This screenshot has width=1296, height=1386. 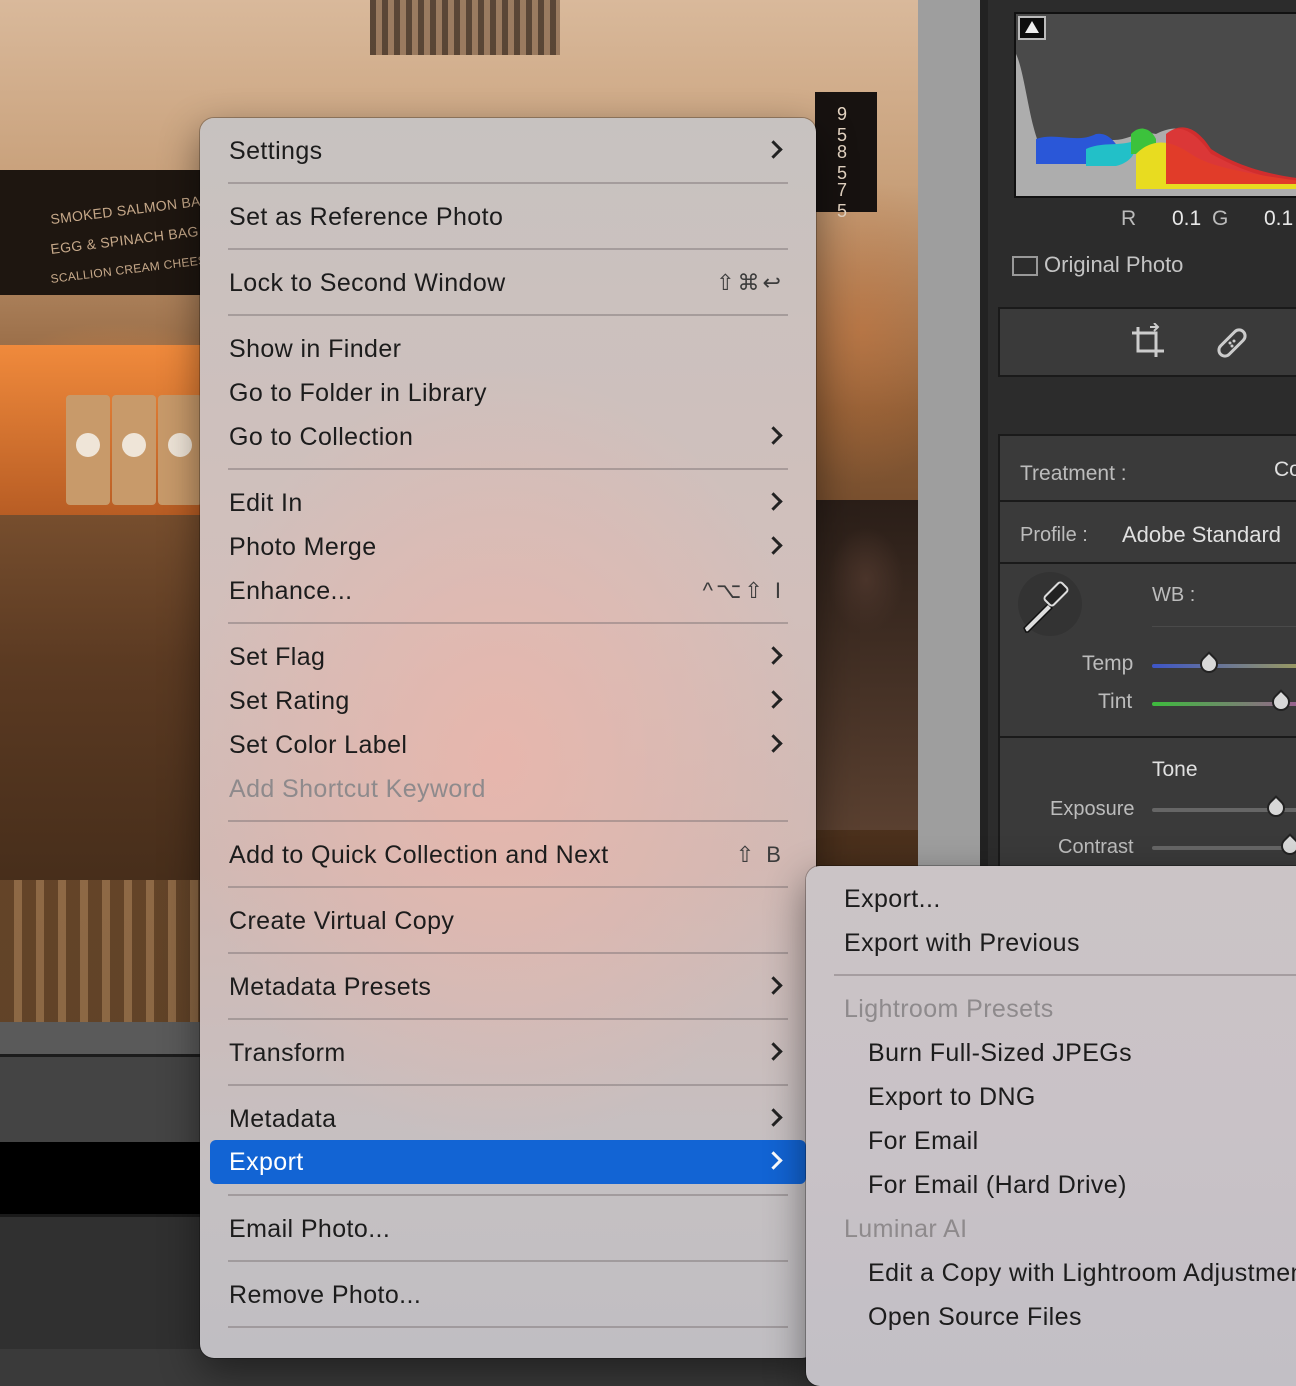 What do you see at coordinates (366, 217) in the screenshot?
I see `menu-item-label: Set as Reference Photo` at bounding box center [366, 217].